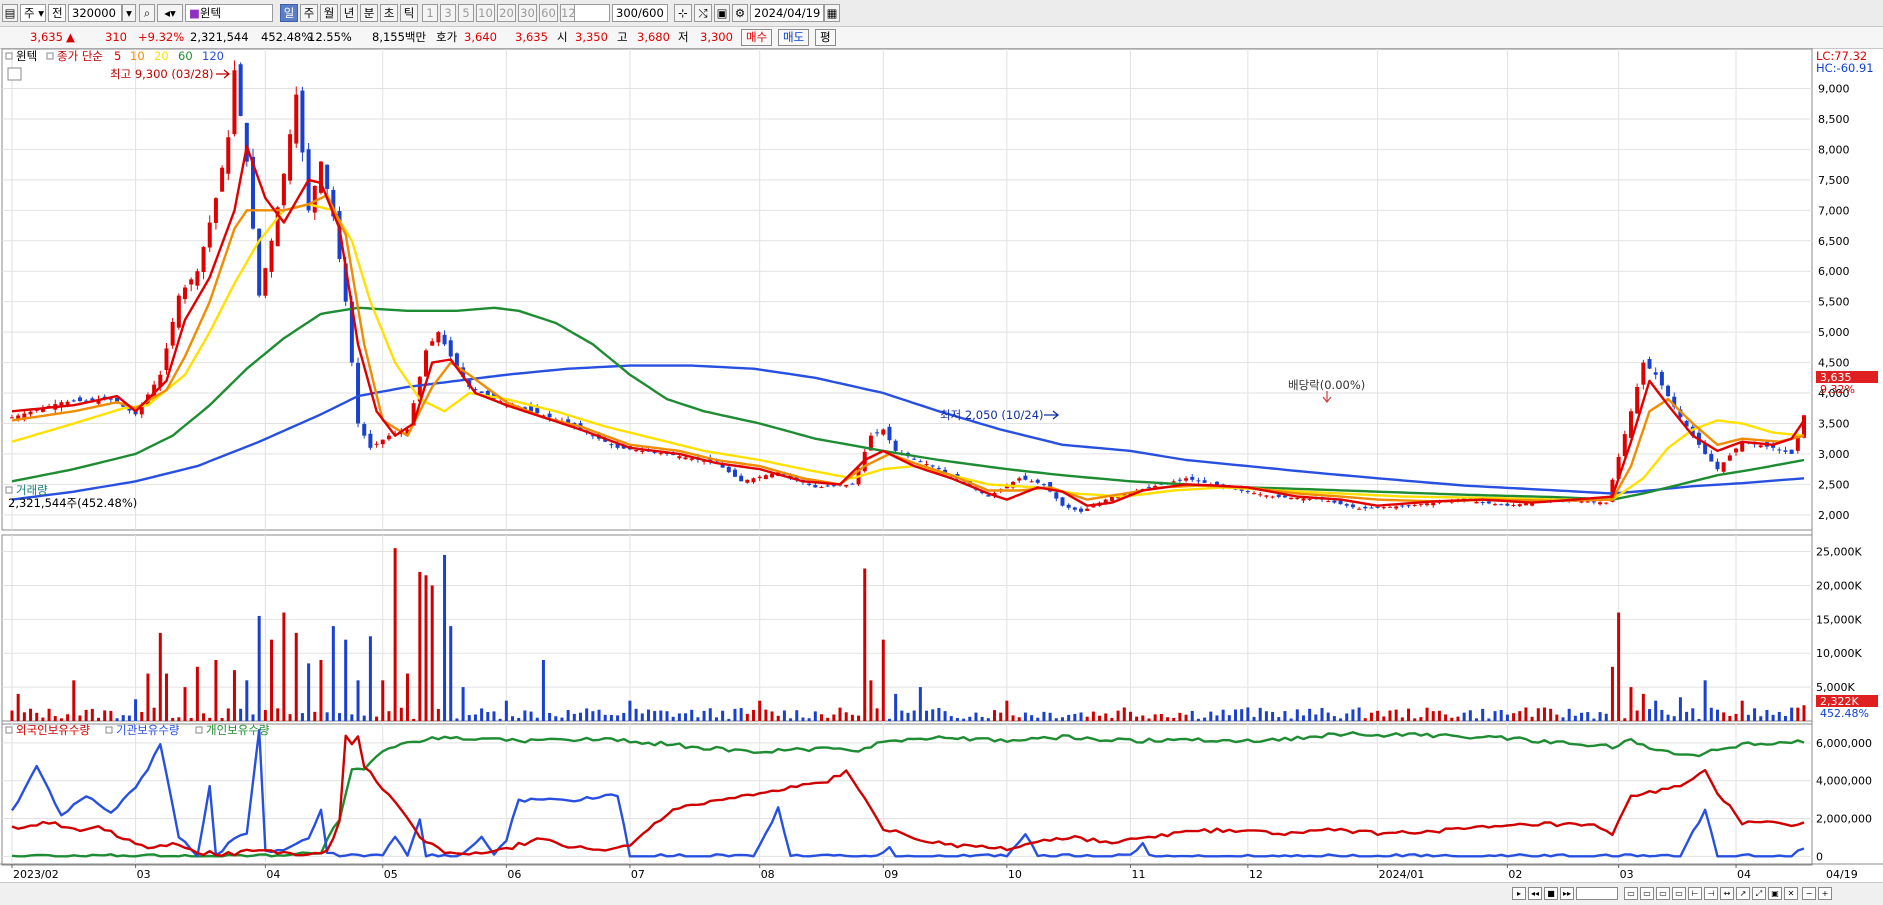  Describe the element at coordinates (1759, 893) in the screenshot. I see `expand-icon: ⤢` at that location.